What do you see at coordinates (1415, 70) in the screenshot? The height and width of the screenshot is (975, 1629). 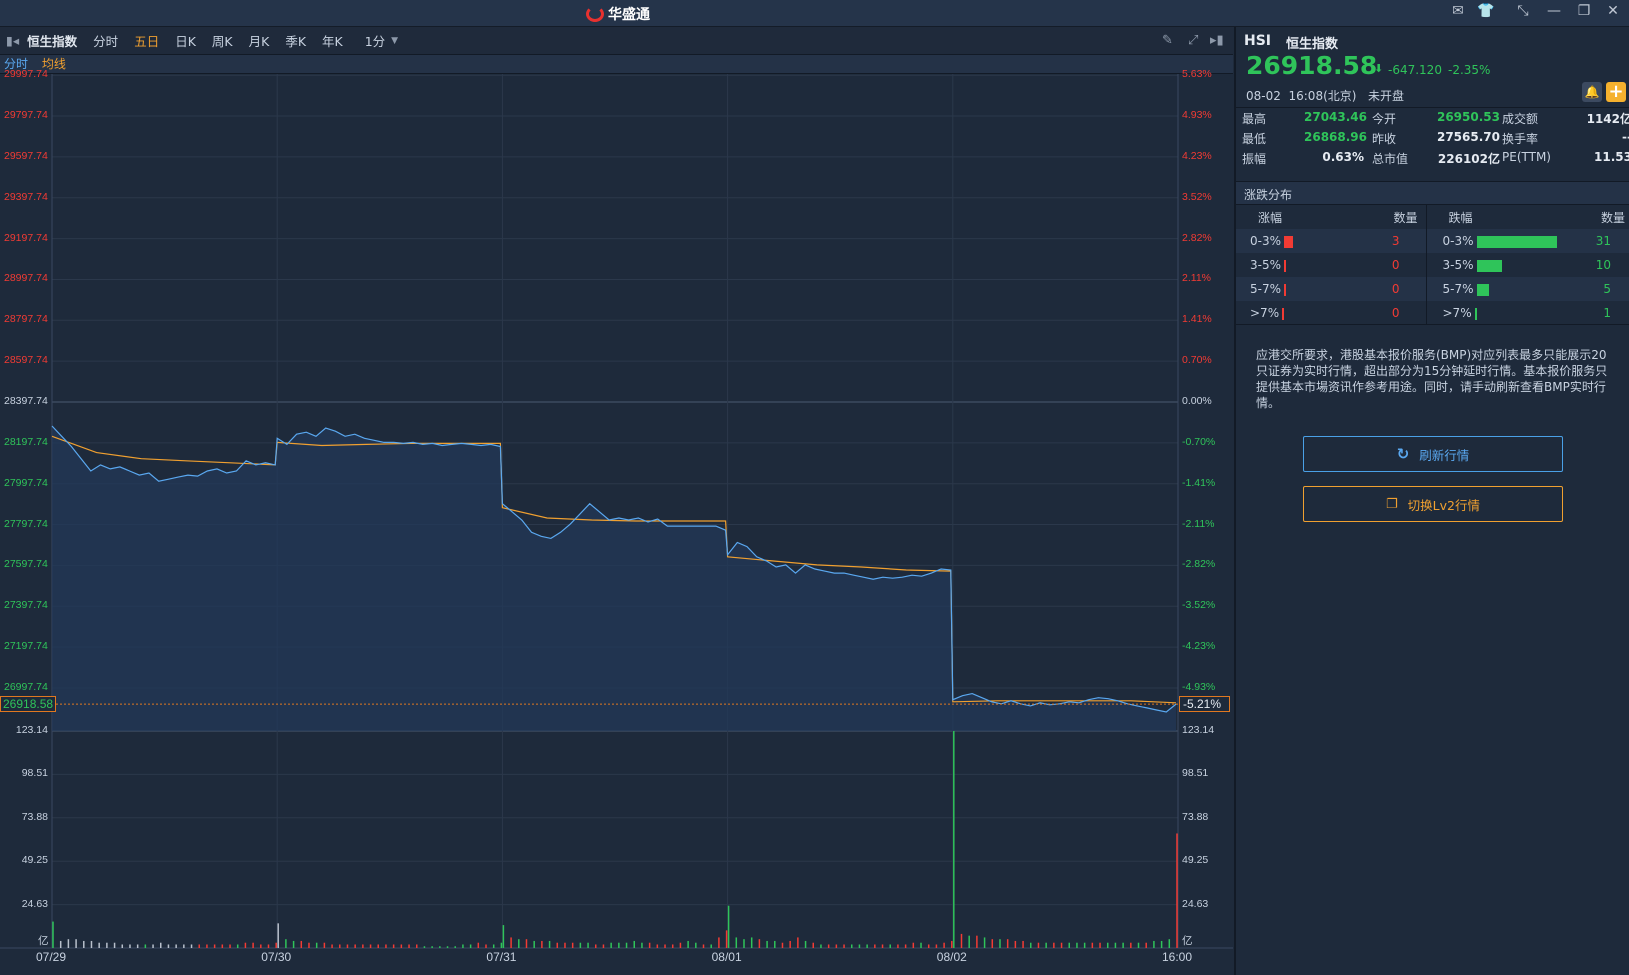 I see `price-change: -647.120` at bounding box center [1415, 70].